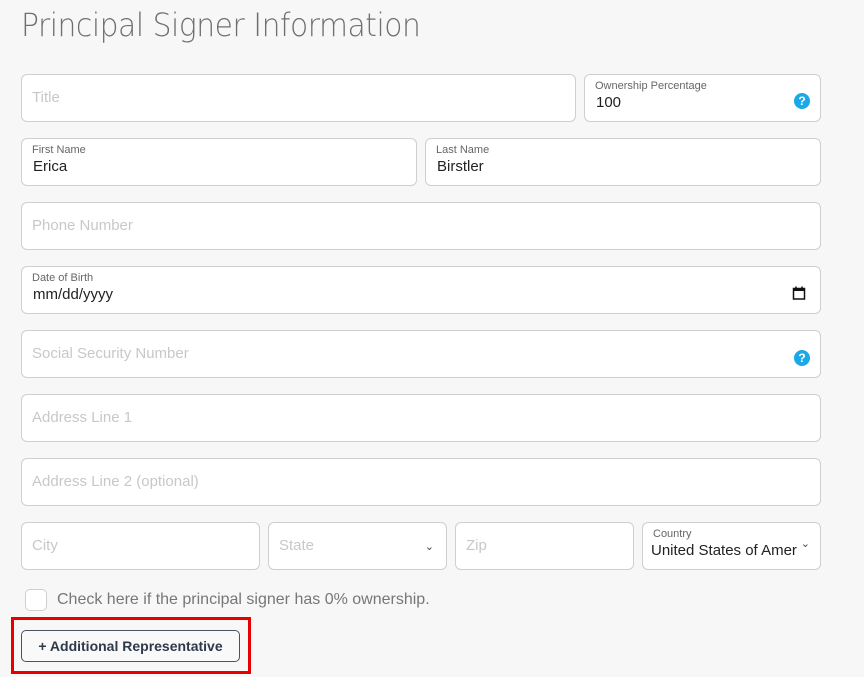 This screenshot has width=864, height=677. What do you see at coordinates (421, 418) in the screenshot?
I see `address-line-1-input: Address Line 1` at bounding box center [421, 418].